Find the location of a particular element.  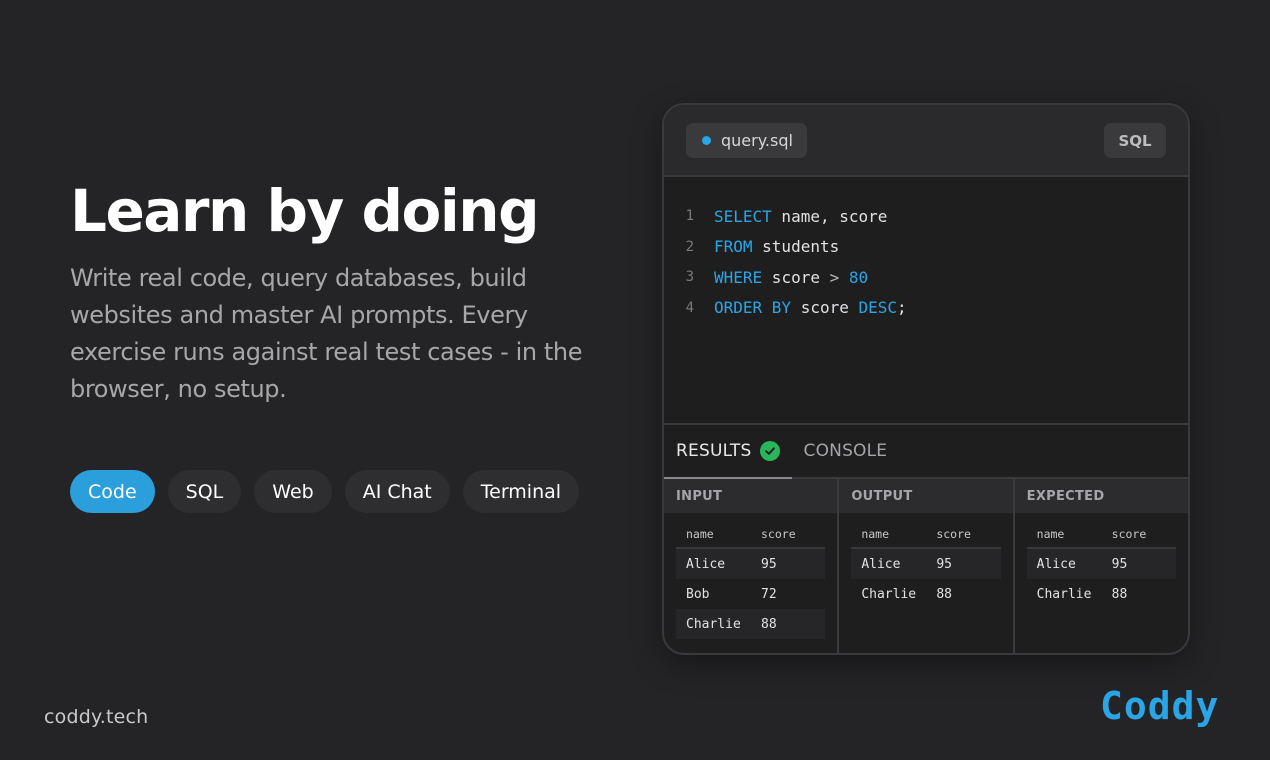

chip-sql: SQL is located at coordinates (204, 491).